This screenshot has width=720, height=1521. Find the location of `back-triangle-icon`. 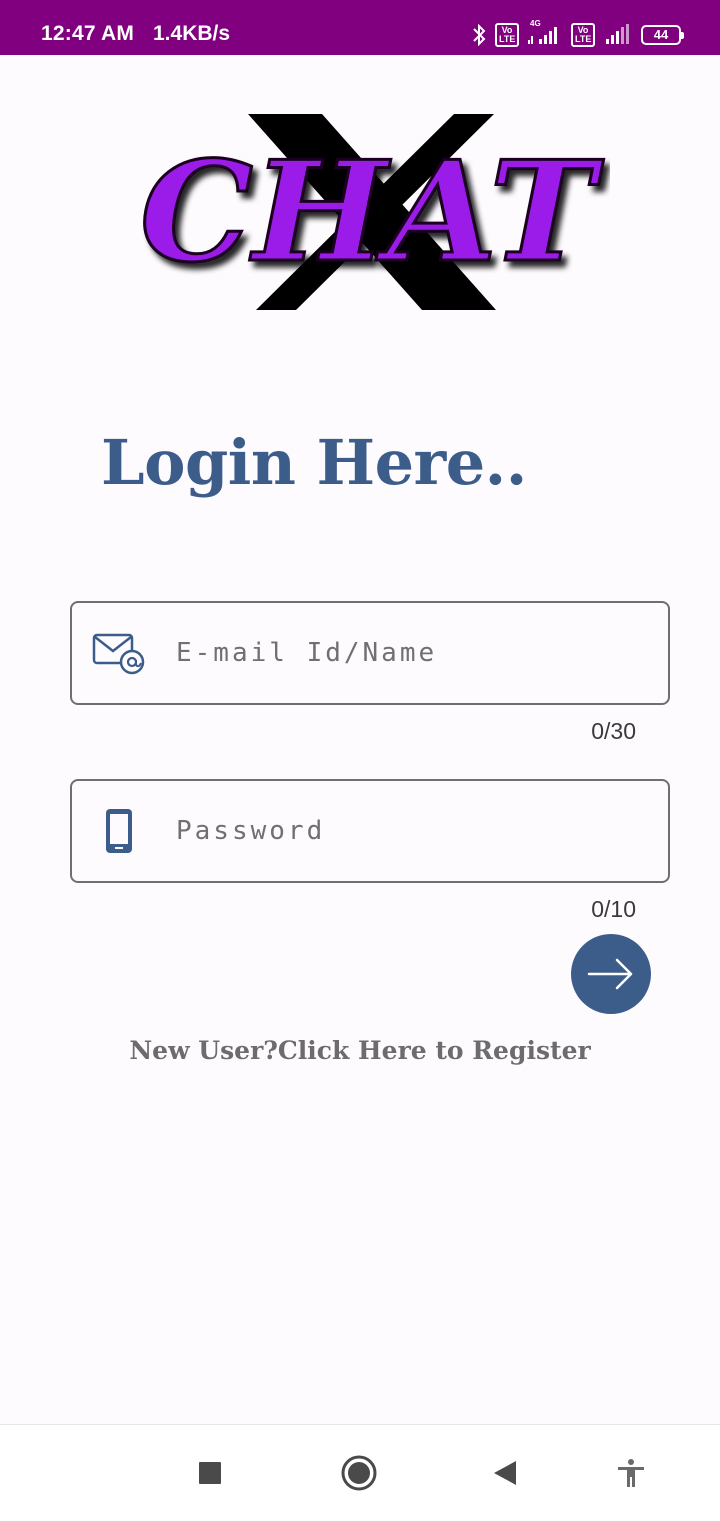

back-triangle-icon is located at coordinates (505, 1473).